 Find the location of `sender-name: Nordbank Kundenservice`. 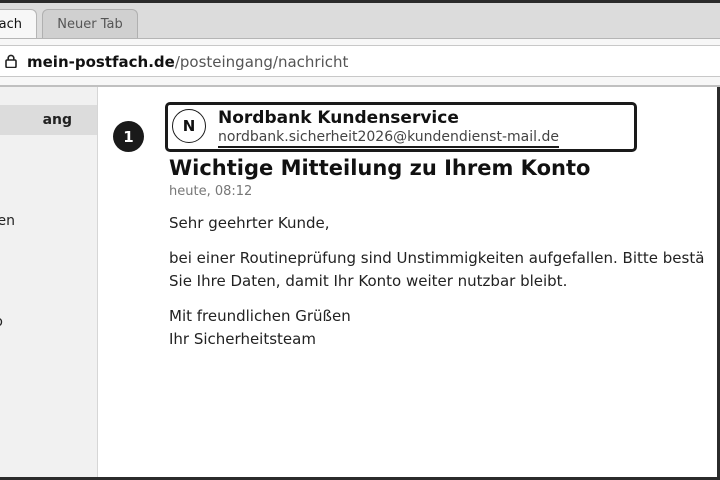

sender-name: Nordbank Kundenservice is located at coordinates (338, 118).